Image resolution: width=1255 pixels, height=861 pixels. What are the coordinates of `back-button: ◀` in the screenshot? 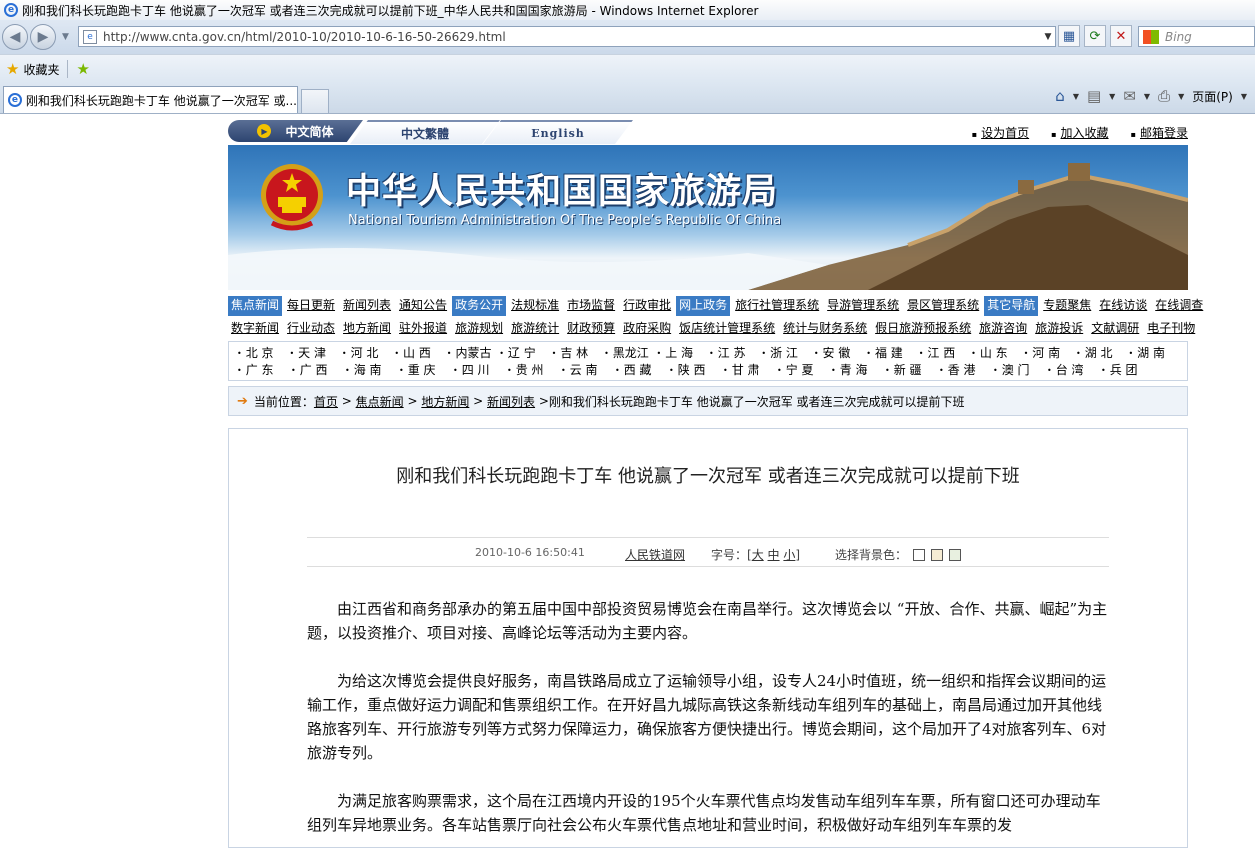 It's located at (15, 37).